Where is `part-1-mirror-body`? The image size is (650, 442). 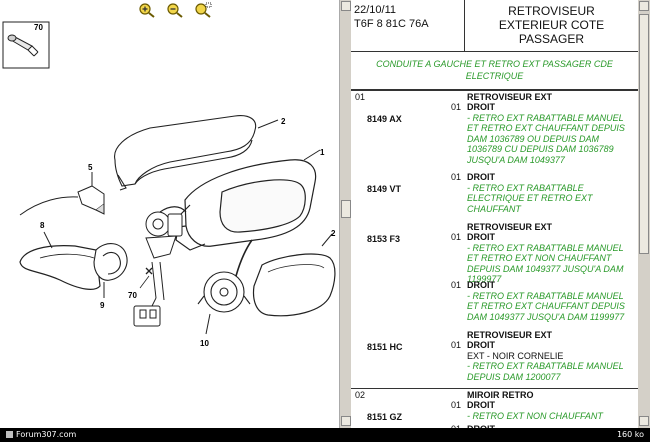 part-1-mirror-body is located at coordinates (238, 205).